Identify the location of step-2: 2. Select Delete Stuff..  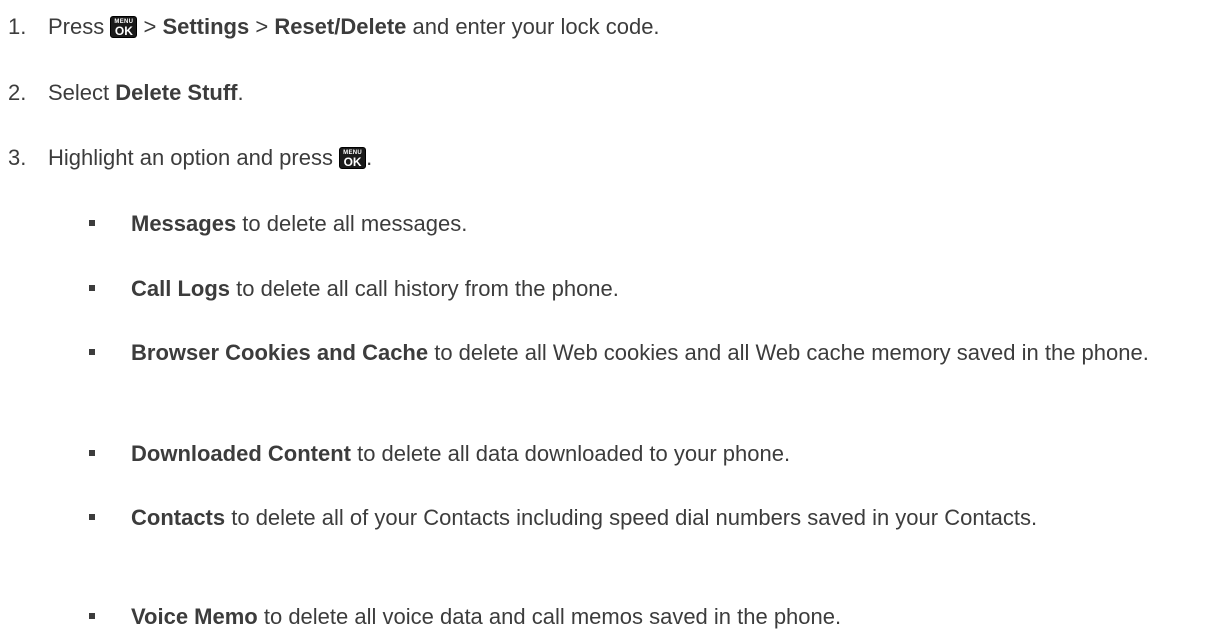
(126, 93).